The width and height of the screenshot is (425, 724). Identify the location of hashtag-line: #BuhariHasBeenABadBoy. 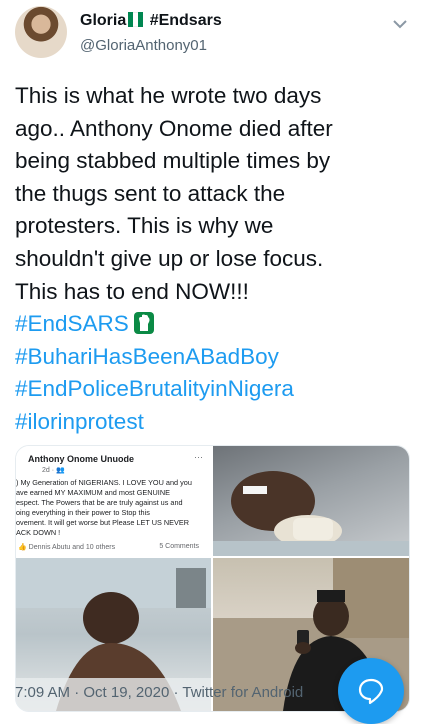
(215, 357).